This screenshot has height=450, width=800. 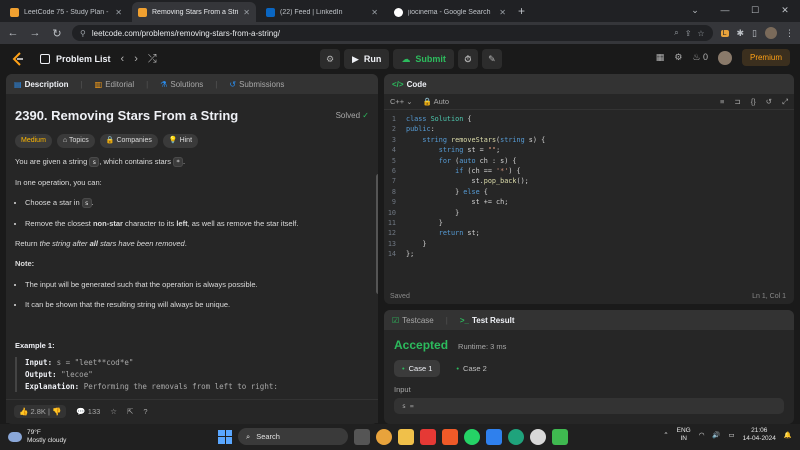 What do you see at coordinates (702, 435) in the screenshot?
I see `wifi-icon: ◠` at bounding box center [702, 435].